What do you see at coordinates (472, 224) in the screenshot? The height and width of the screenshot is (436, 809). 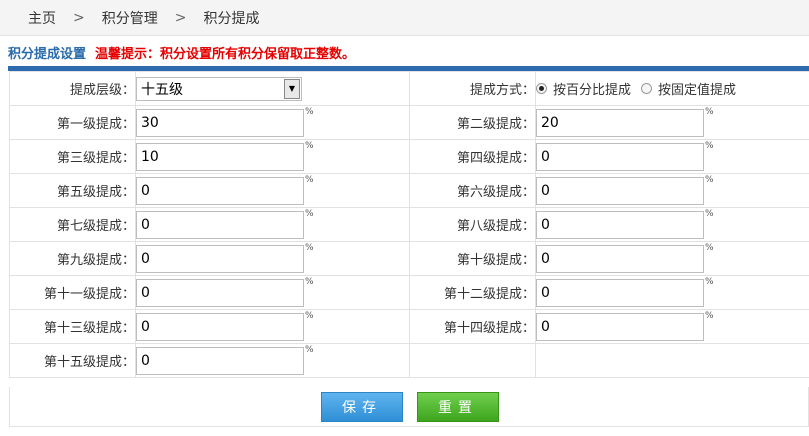 I see `commission-level-label: 第八级提成：` at bounding box center [472, 224].